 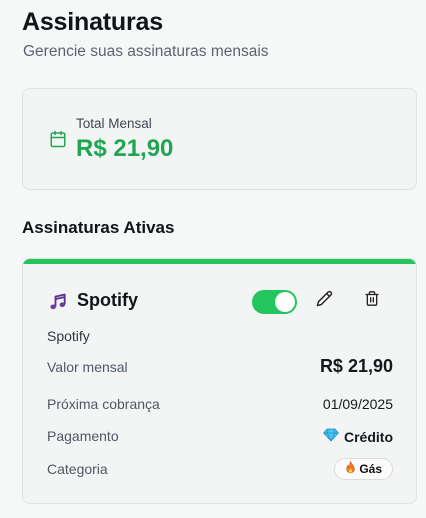 What do you see at coordinates (370, 469) in the screenshot?
I see `category-badge-label: Gás` at bounding box center [370, 469].